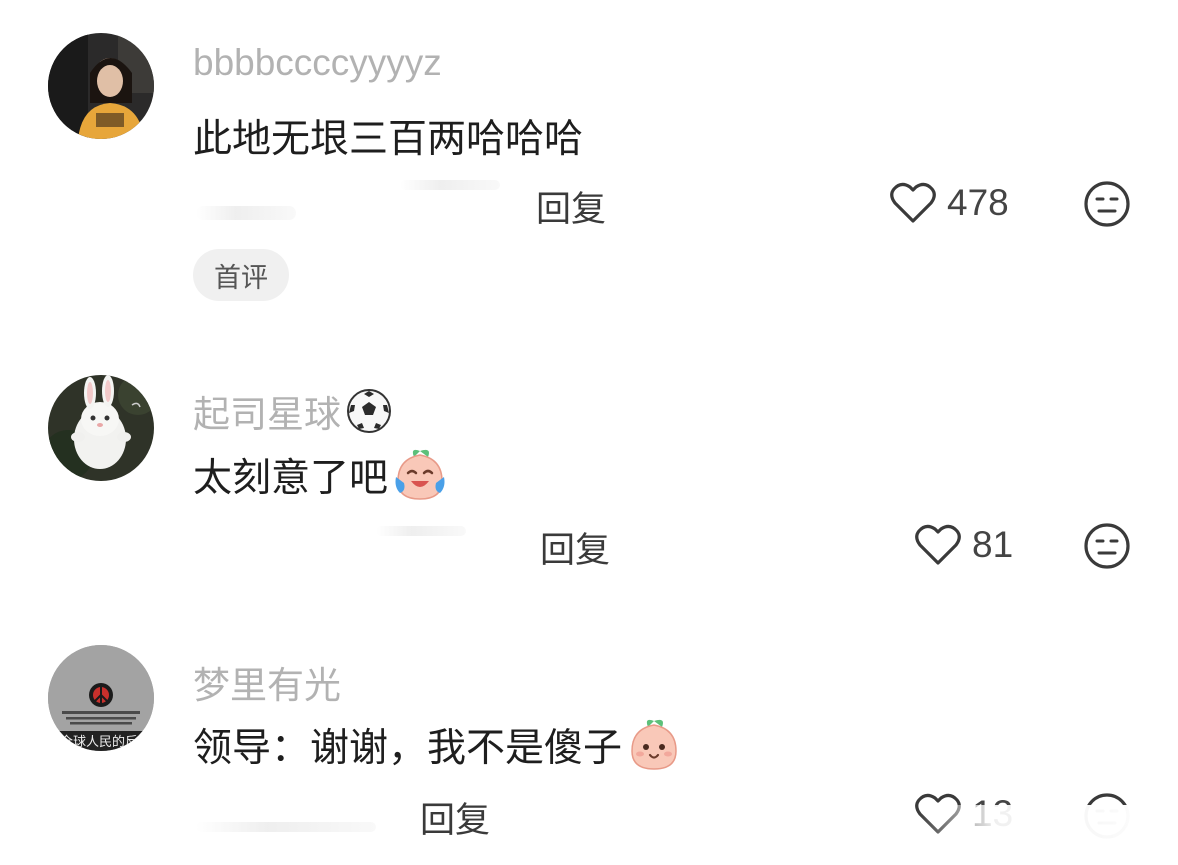 This screenshot has width=1178, height=865. What do you see at coordinates (654, 744) in the screenshot?
I see `peach-smile-emoji` at bounding box center [654, 744].